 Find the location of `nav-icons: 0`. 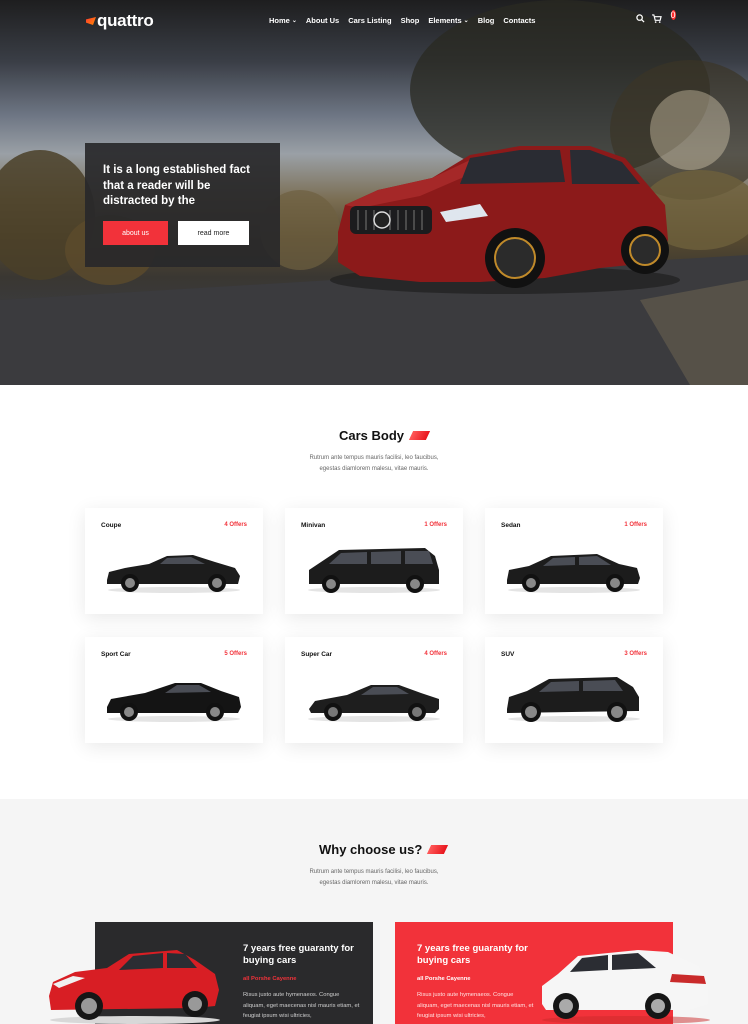

nav-icons: 0 is located at coordinates (656, 17).